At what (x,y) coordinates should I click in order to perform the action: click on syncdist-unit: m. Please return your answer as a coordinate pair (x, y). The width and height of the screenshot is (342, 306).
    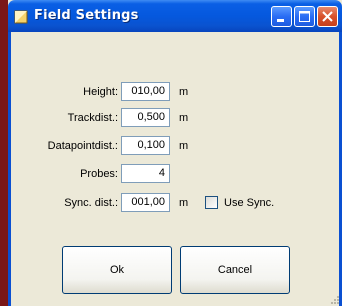
    Looking at the image, I should click on (184, 203).